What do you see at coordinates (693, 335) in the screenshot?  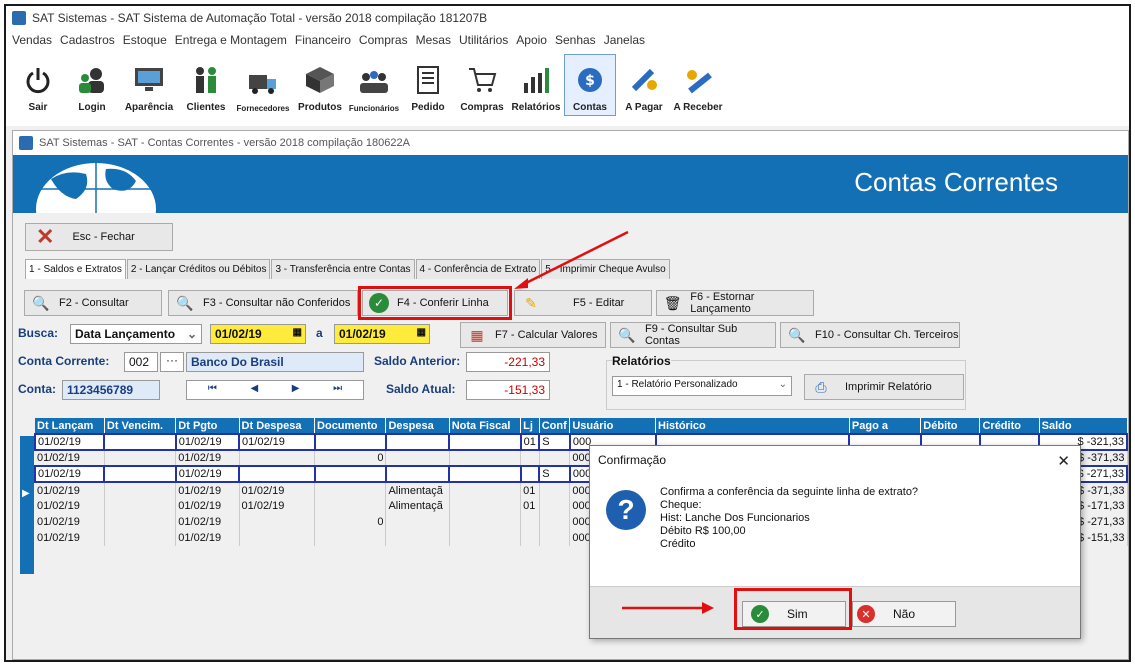 I see `sub-contas-button: 🔍 F9 - Consultar Sub Contas` at bounding box center [693, 335].